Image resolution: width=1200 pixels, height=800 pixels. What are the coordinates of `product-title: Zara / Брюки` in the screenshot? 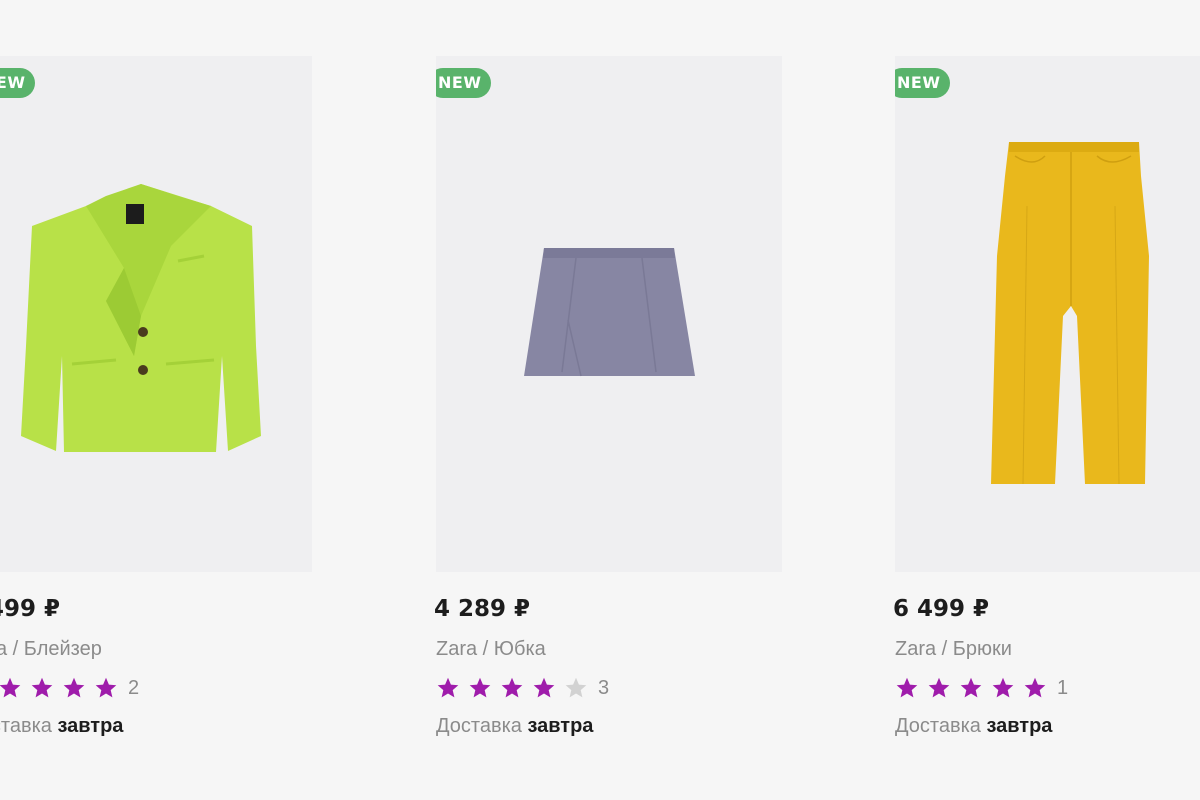 It's located at (1047, 649).